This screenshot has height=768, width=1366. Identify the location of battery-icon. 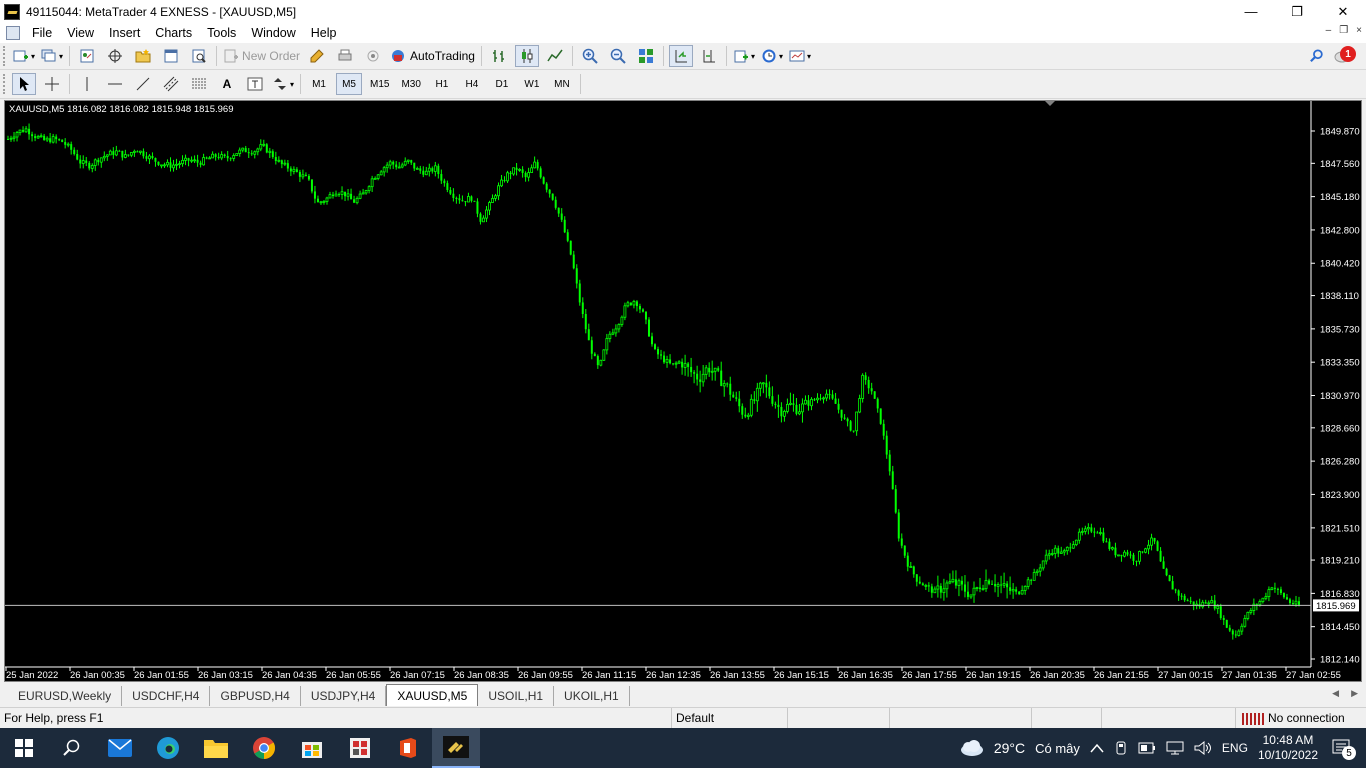
(1147, 748).